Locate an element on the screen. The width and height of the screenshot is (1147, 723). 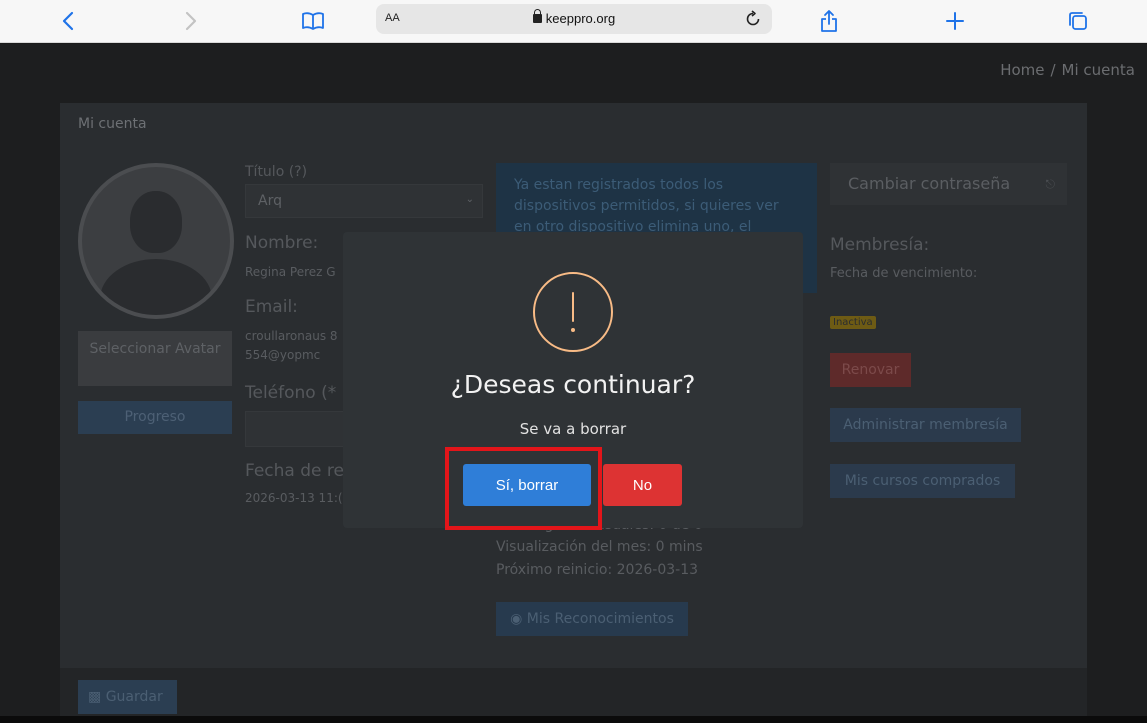
breadcrumb-home: Home is located at coordinates (1022, 70).